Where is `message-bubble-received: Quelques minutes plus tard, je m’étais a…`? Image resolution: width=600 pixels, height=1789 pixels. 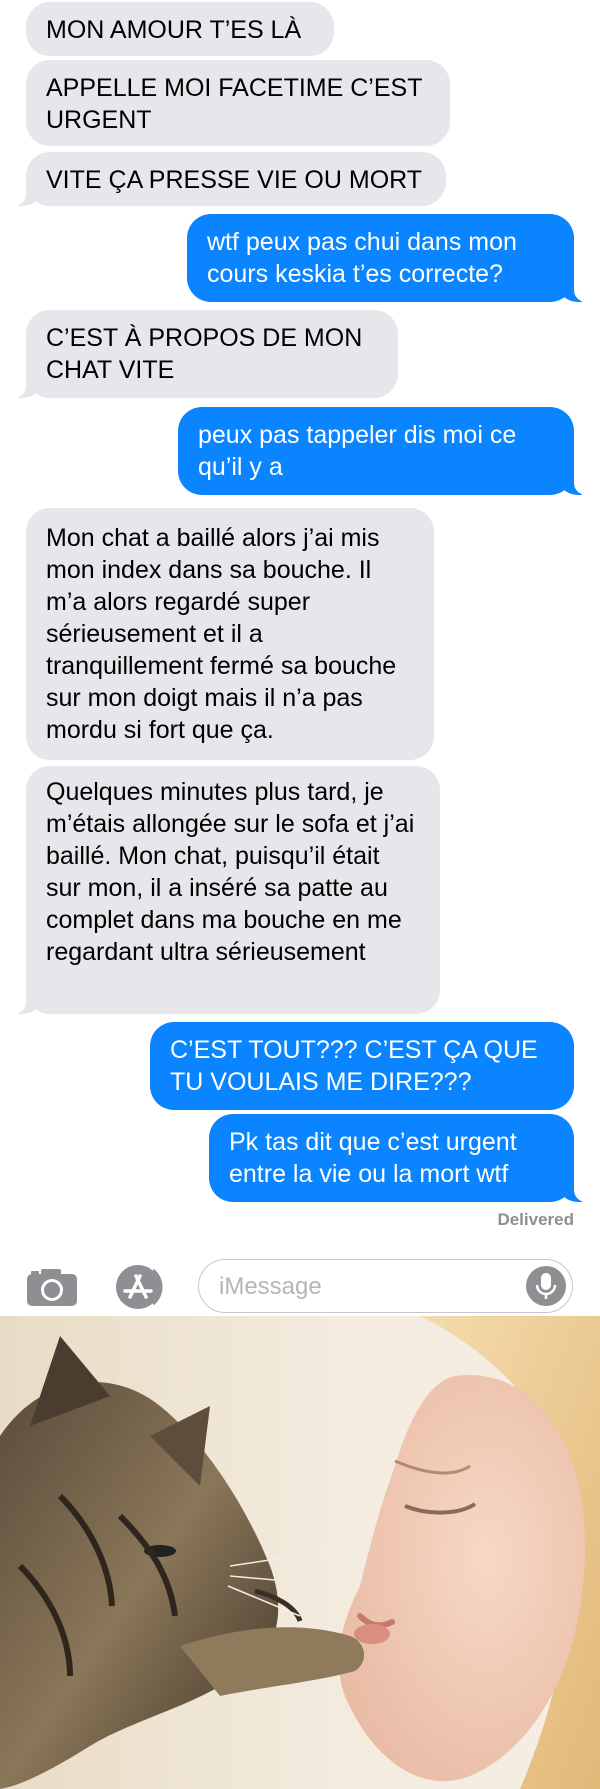 message-bubble-received: Quelques minutes plus tard, je m’étais a… is located at coordinates (223, 890).